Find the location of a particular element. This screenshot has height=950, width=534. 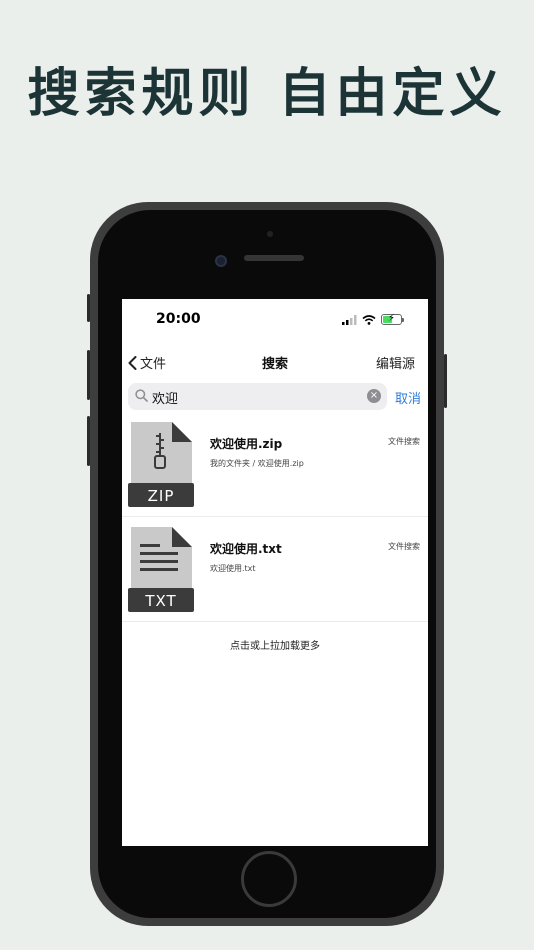

search-query: 欢迎 is located at coordinates (165, 399).